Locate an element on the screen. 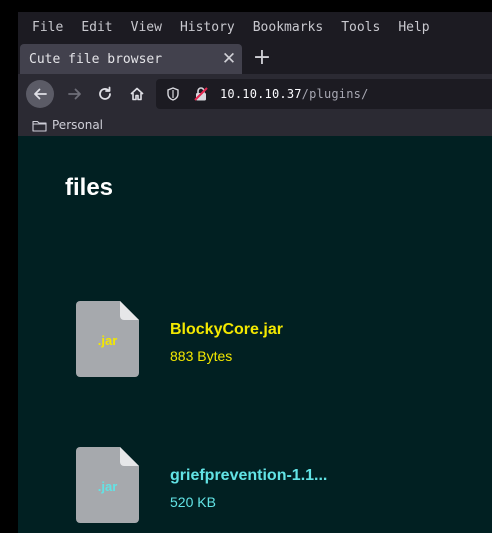  navigation-bar: 10.10.10.37/plugins/ is located at coordinates (255, 94).